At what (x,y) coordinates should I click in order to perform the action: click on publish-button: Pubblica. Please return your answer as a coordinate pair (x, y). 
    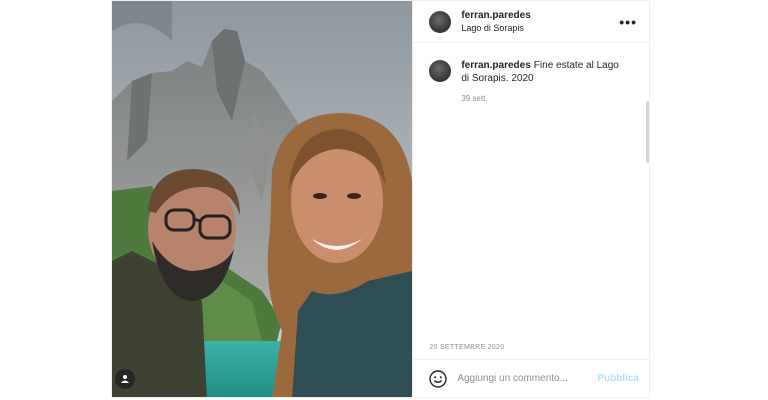
    Looking at the image, I should click on (618, 378).